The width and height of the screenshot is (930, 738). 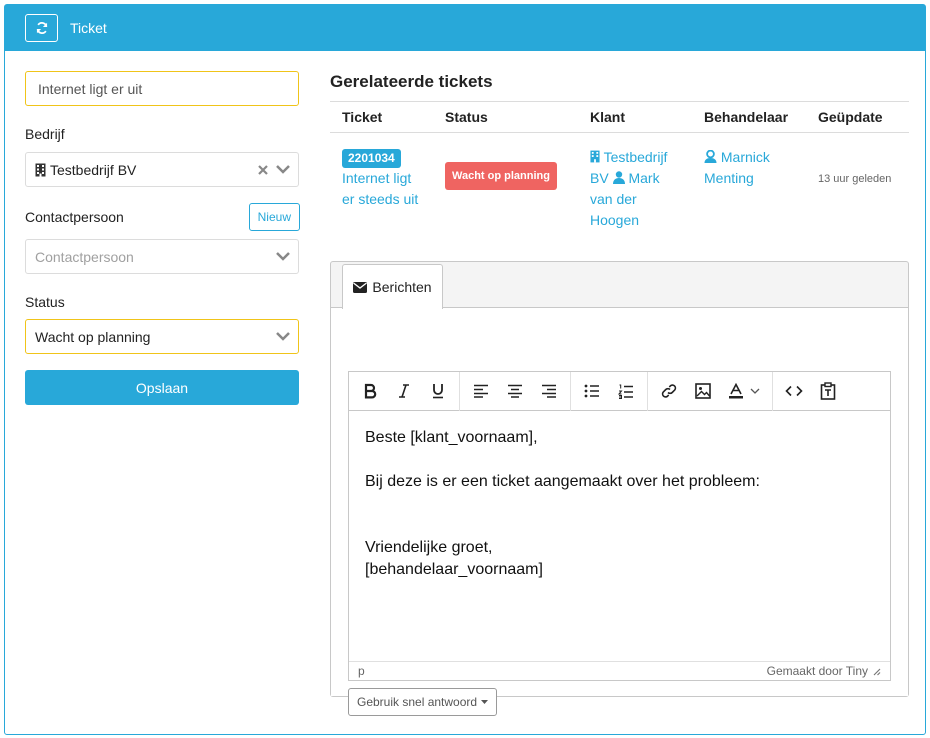 I want to click on contact-header: Contactpersoon Nieuw, so click(x=162, y=217).